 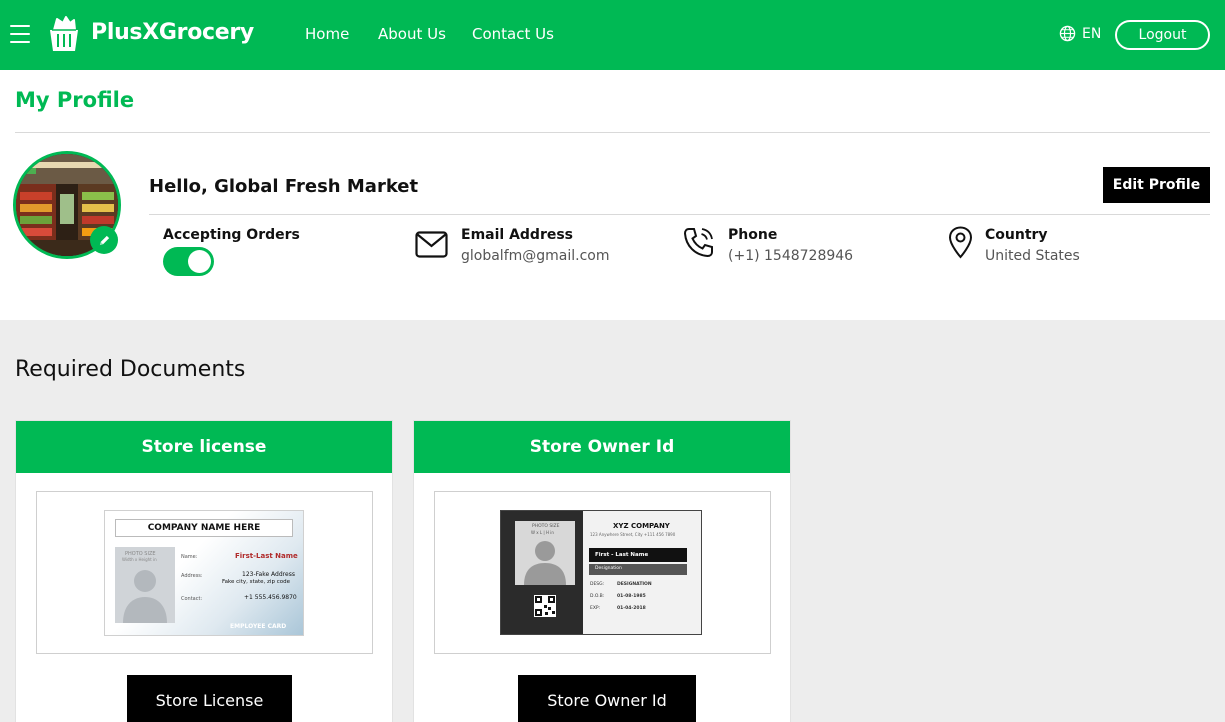 What do you see at coordinates (595, 608) in the screenshot?
I see `owner-card-exp-label: EXP:` at bounding box center [595, 608].